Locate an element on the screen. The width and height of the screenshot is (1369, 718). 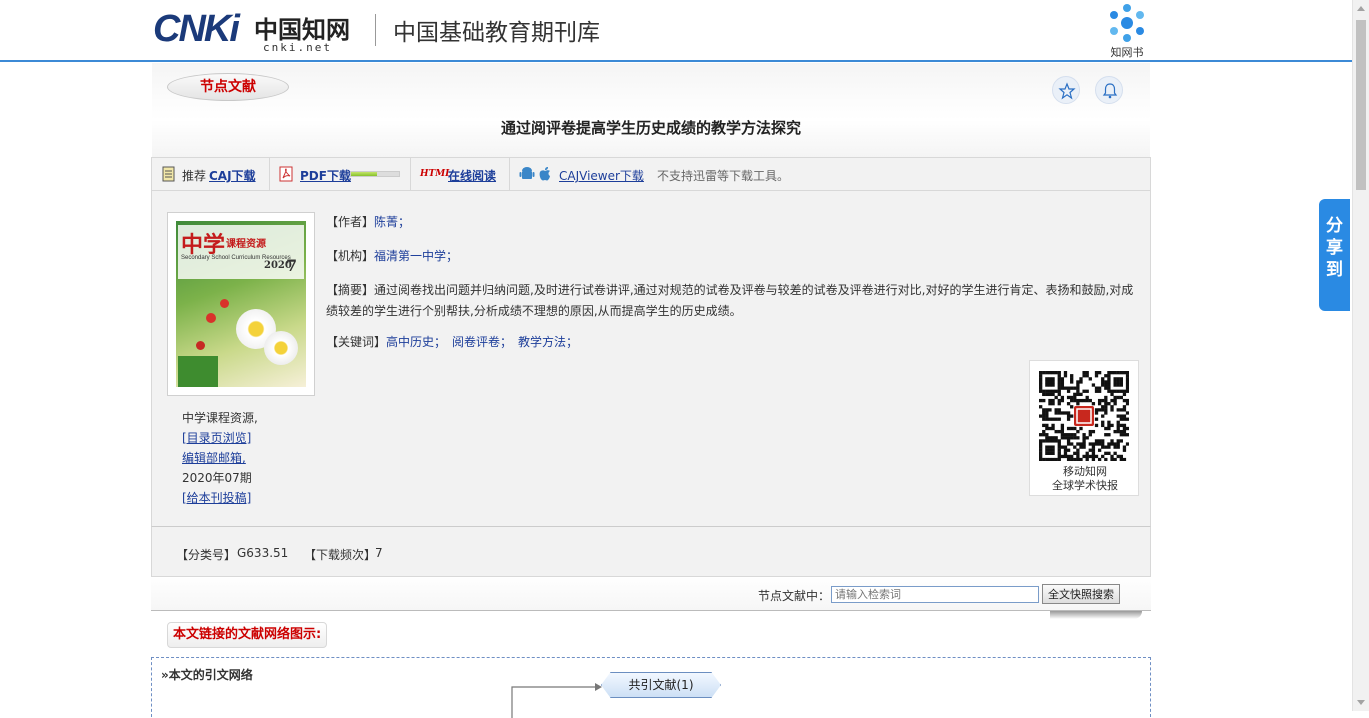
keyword-link: 阅卷评卷； is located at coordinates (482, 342).